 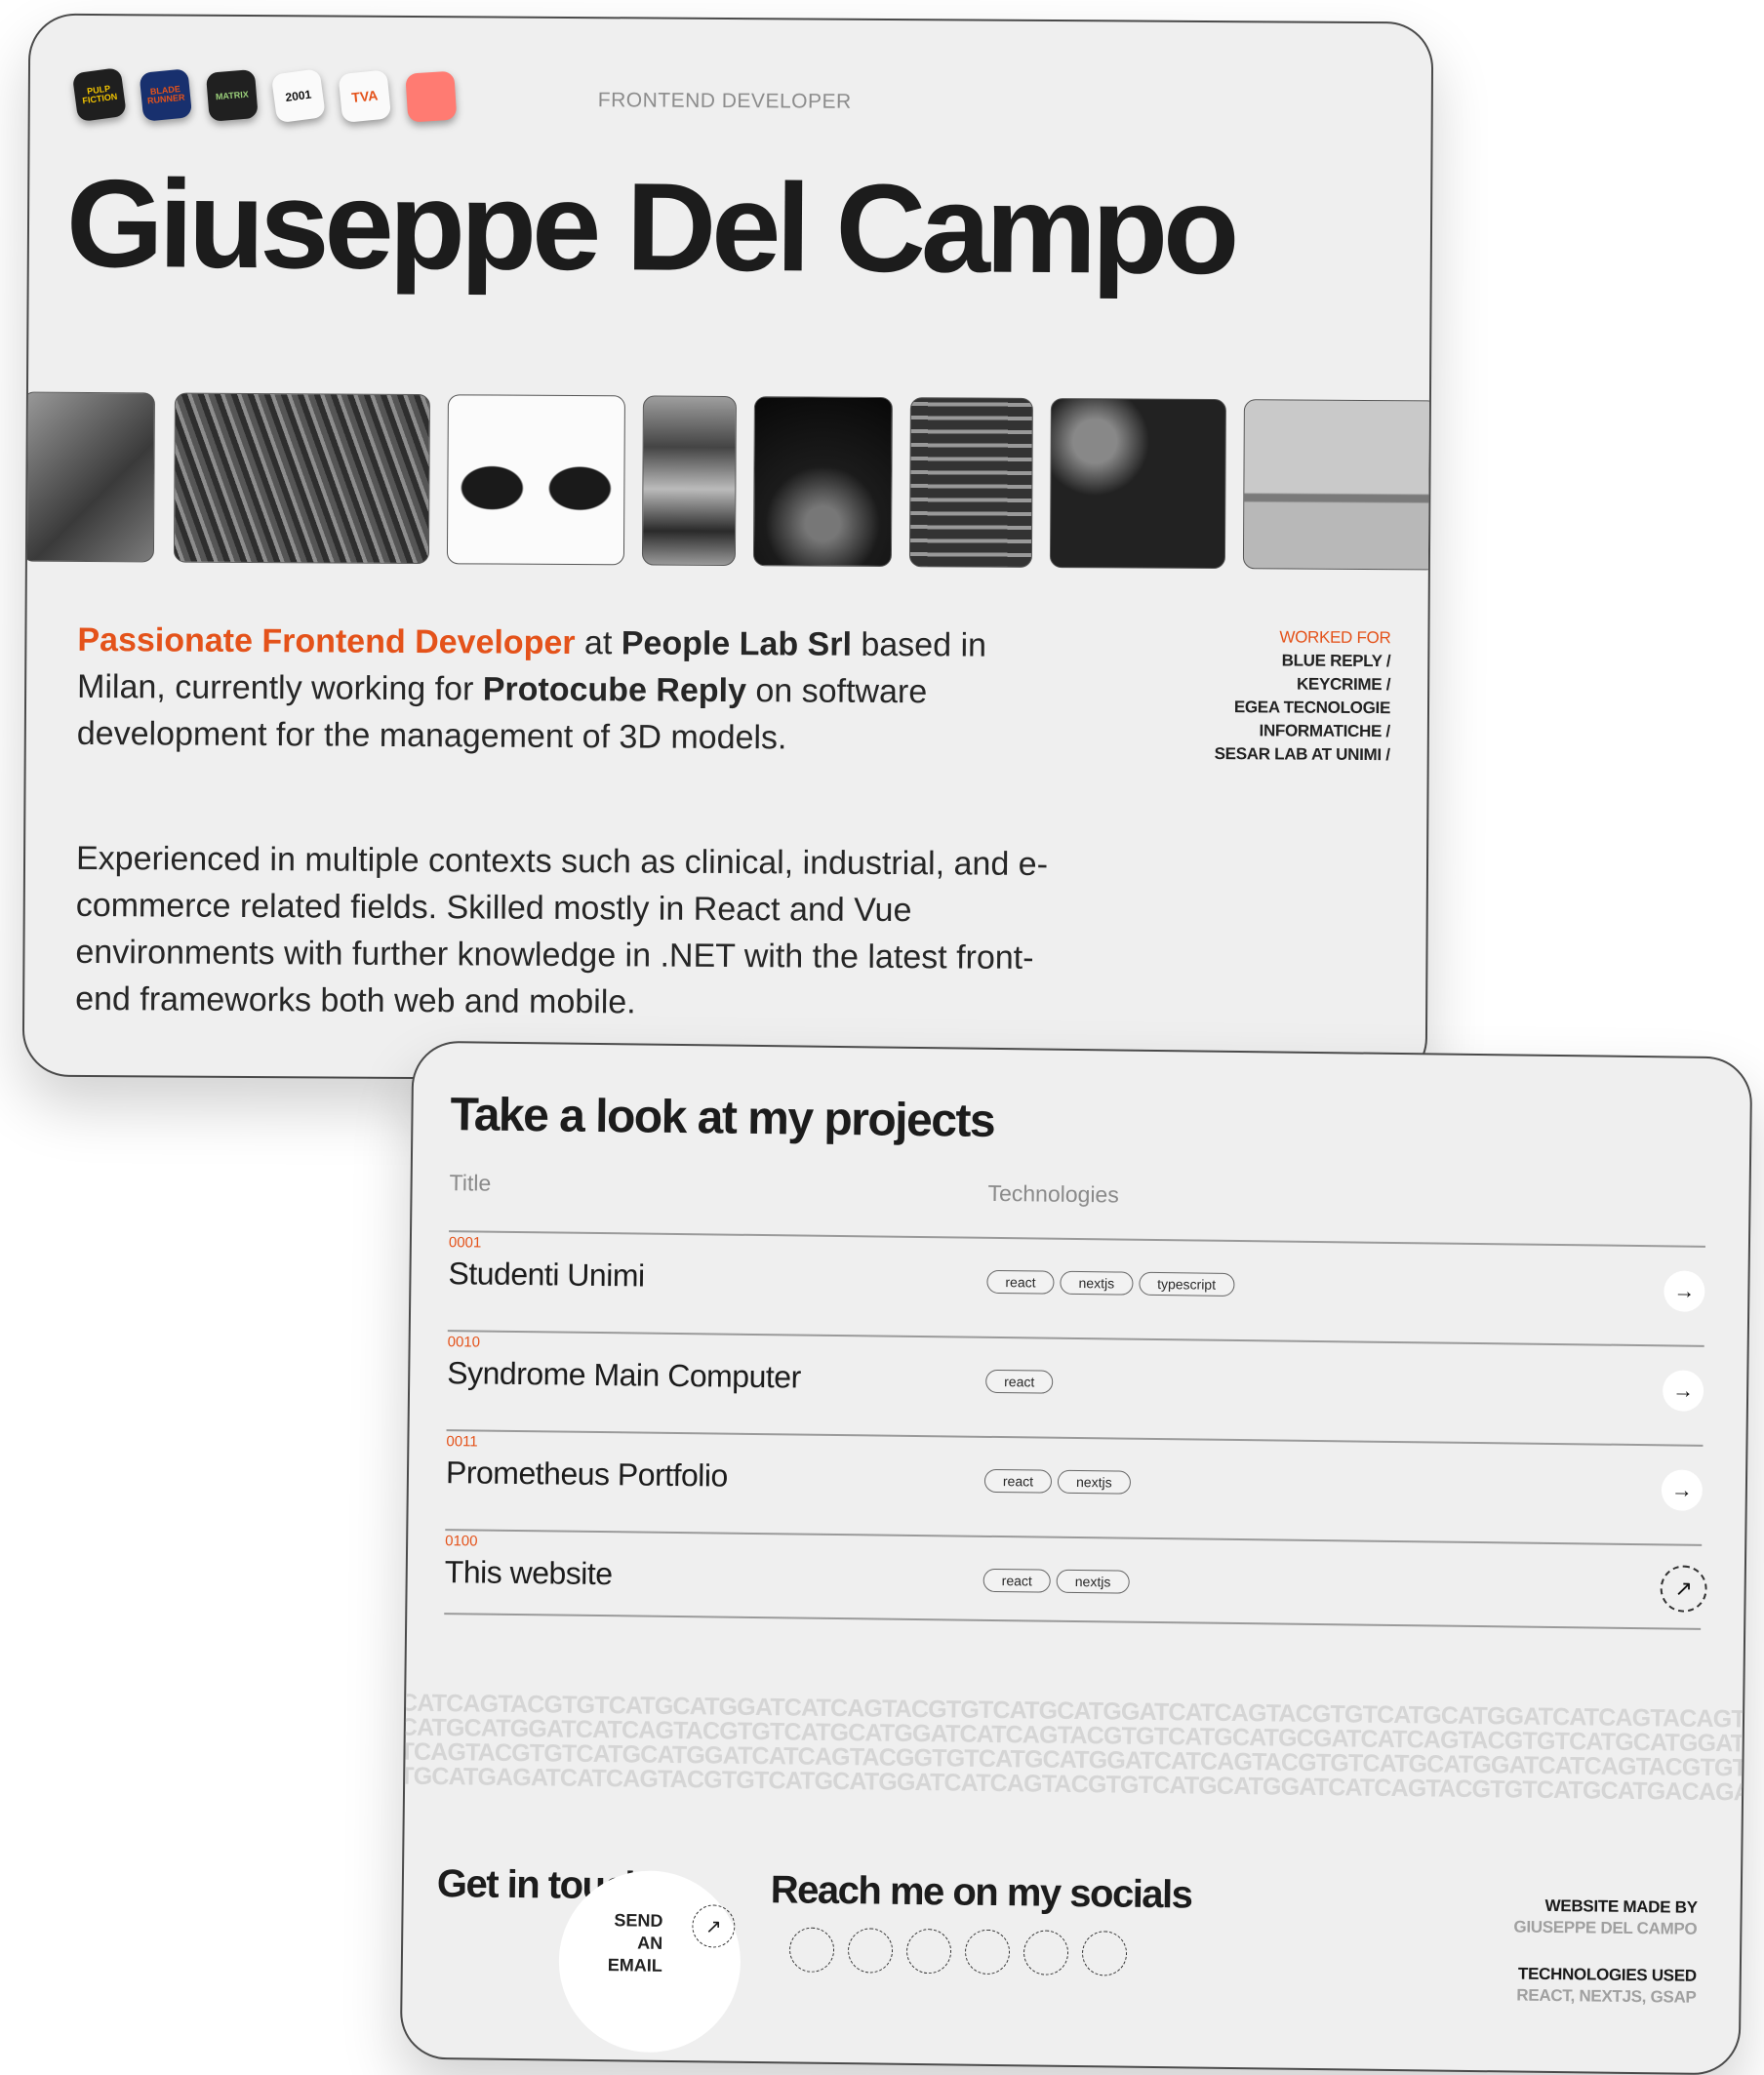 What do you see at coordinates (432, 96) in the screenshot?
I see `coral-icon` at bounding box center [432, 96].